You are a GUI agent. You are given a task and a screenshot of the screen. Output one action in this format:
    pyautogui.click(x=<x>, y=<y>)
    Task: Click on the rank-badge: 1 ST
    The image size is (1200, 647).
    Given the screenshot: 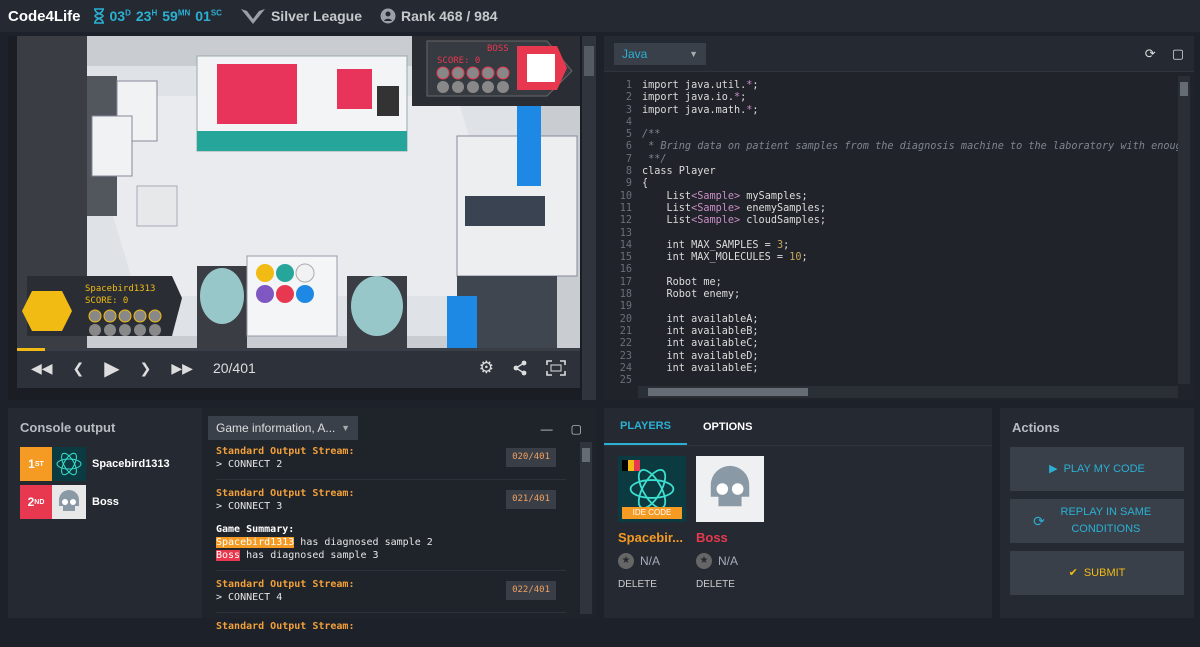 What is the action you would take?
    pyautogui.click(x=36, y=464)
    